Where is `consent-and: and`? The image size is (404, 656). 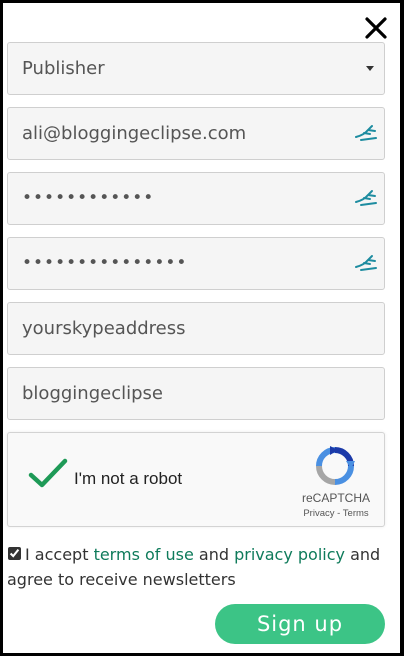 consent-and: and is located at coordinates (214, 554).